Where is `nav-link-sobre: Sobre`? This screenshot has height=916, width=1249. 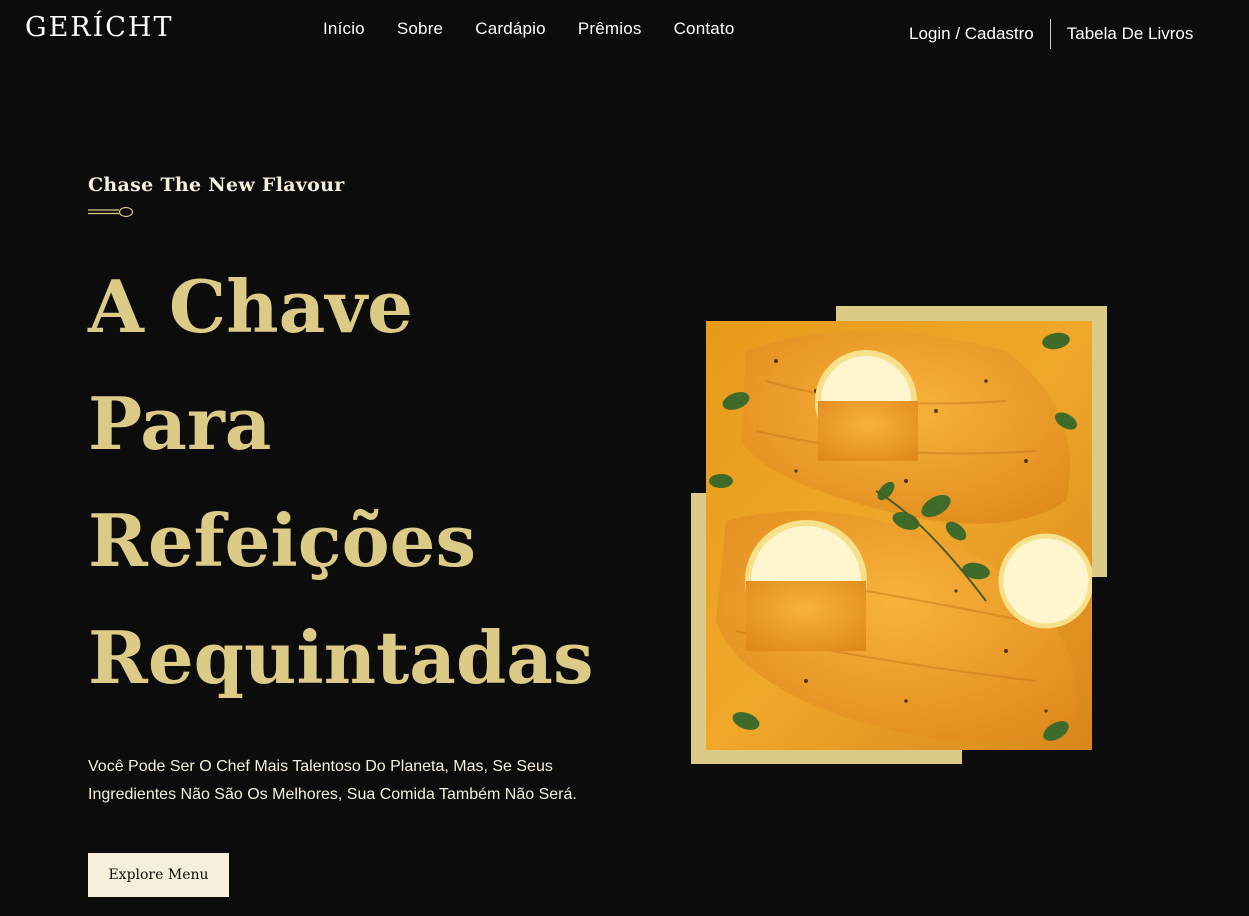 nav-link-sobre: Sobre is located at coordinates (420, 29).